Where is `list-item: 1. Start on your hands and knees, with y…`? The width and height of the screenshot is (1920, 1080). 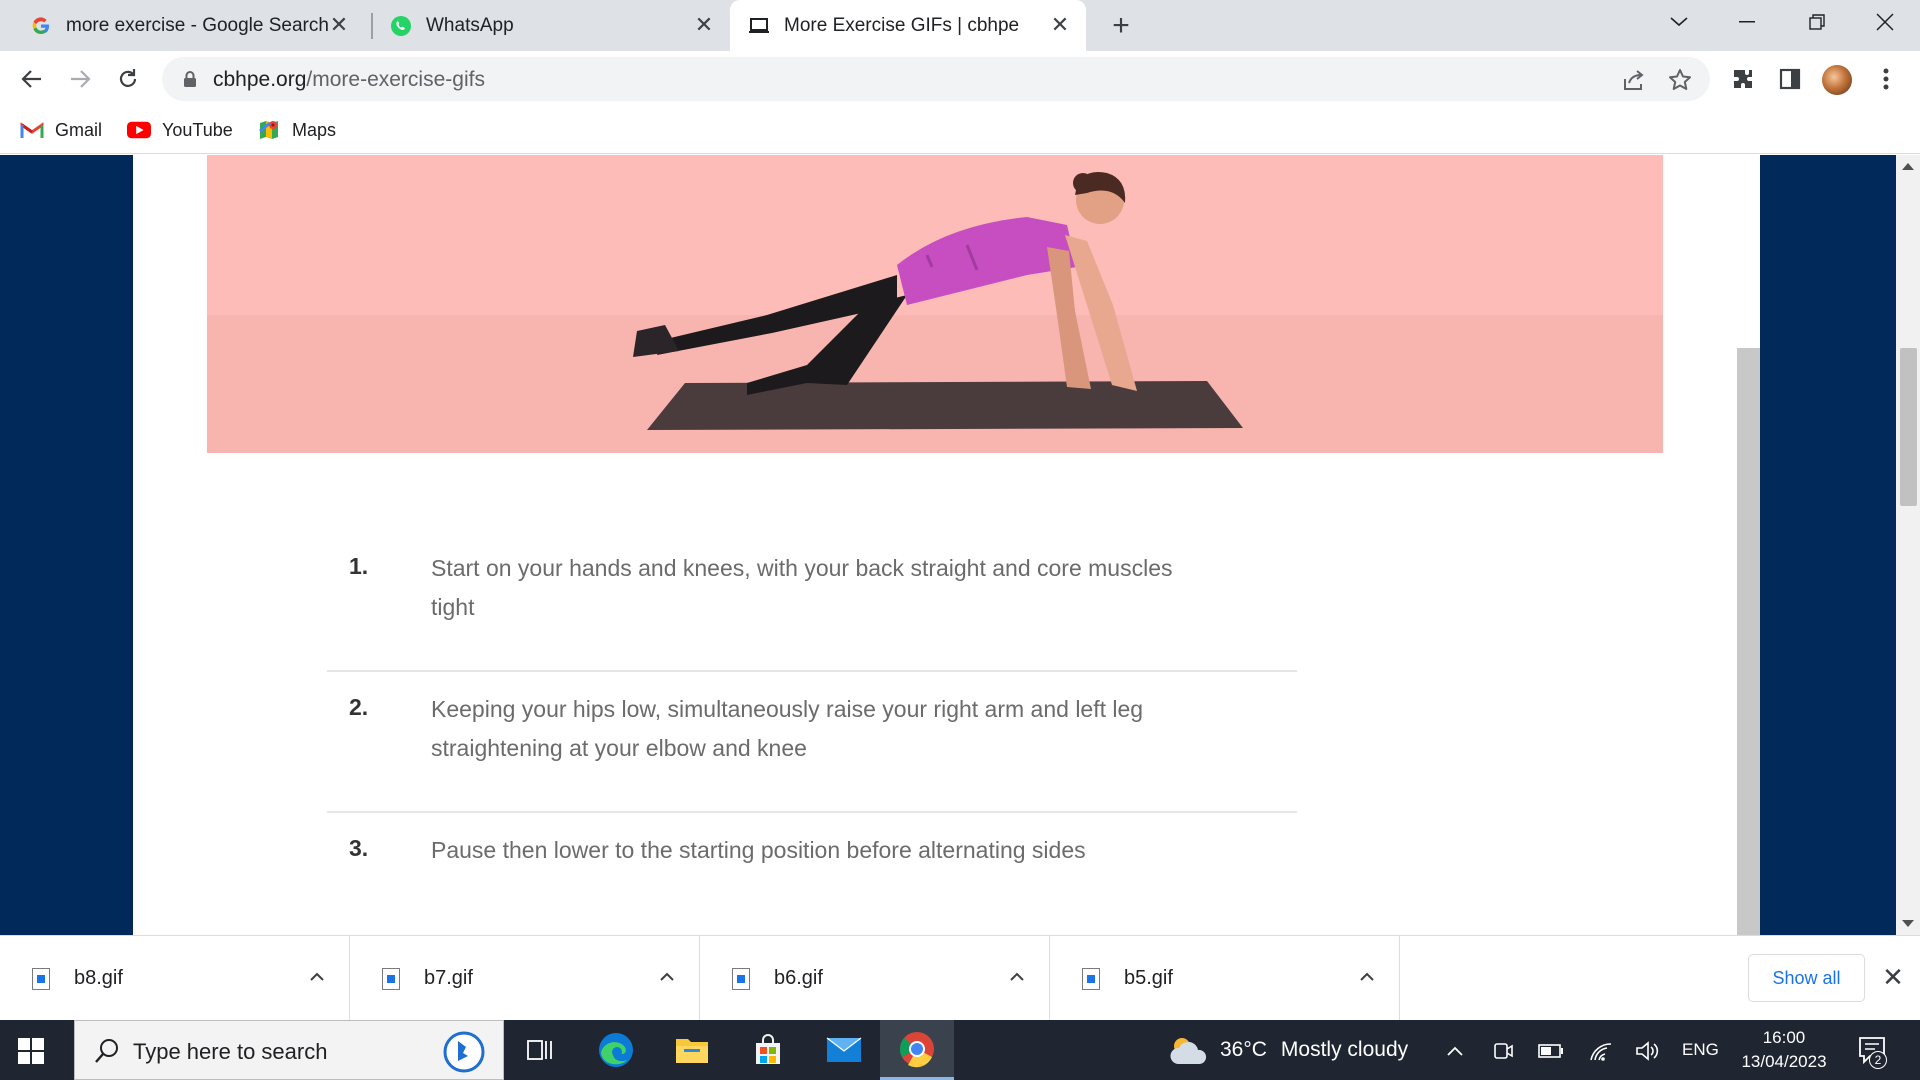
list-item: 1. Start on your hands and knees, with y… is located at coordinates (812, 601).